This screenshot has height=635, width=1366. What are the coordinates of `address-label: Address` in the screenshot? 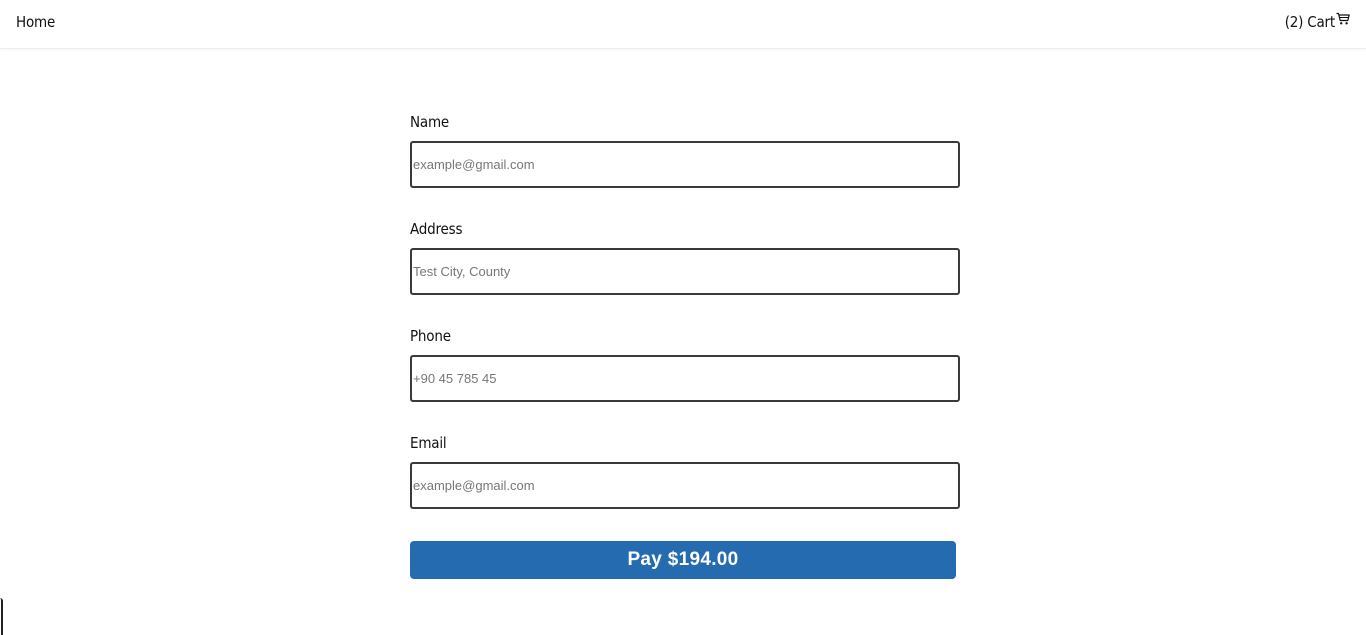 It's located at (436, 229).